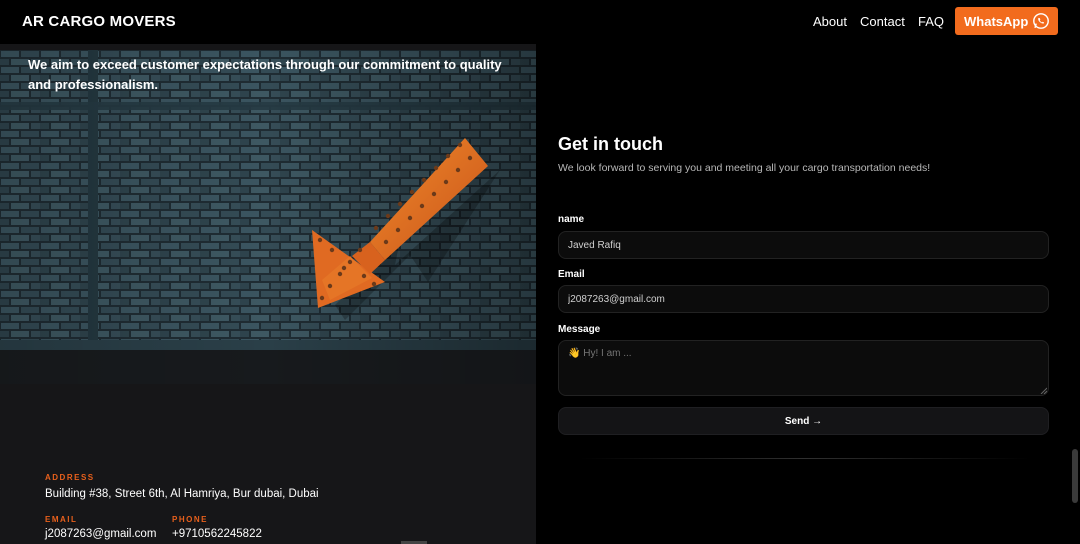  I want to click on address-label: ADDRESS, so click(70, 477).